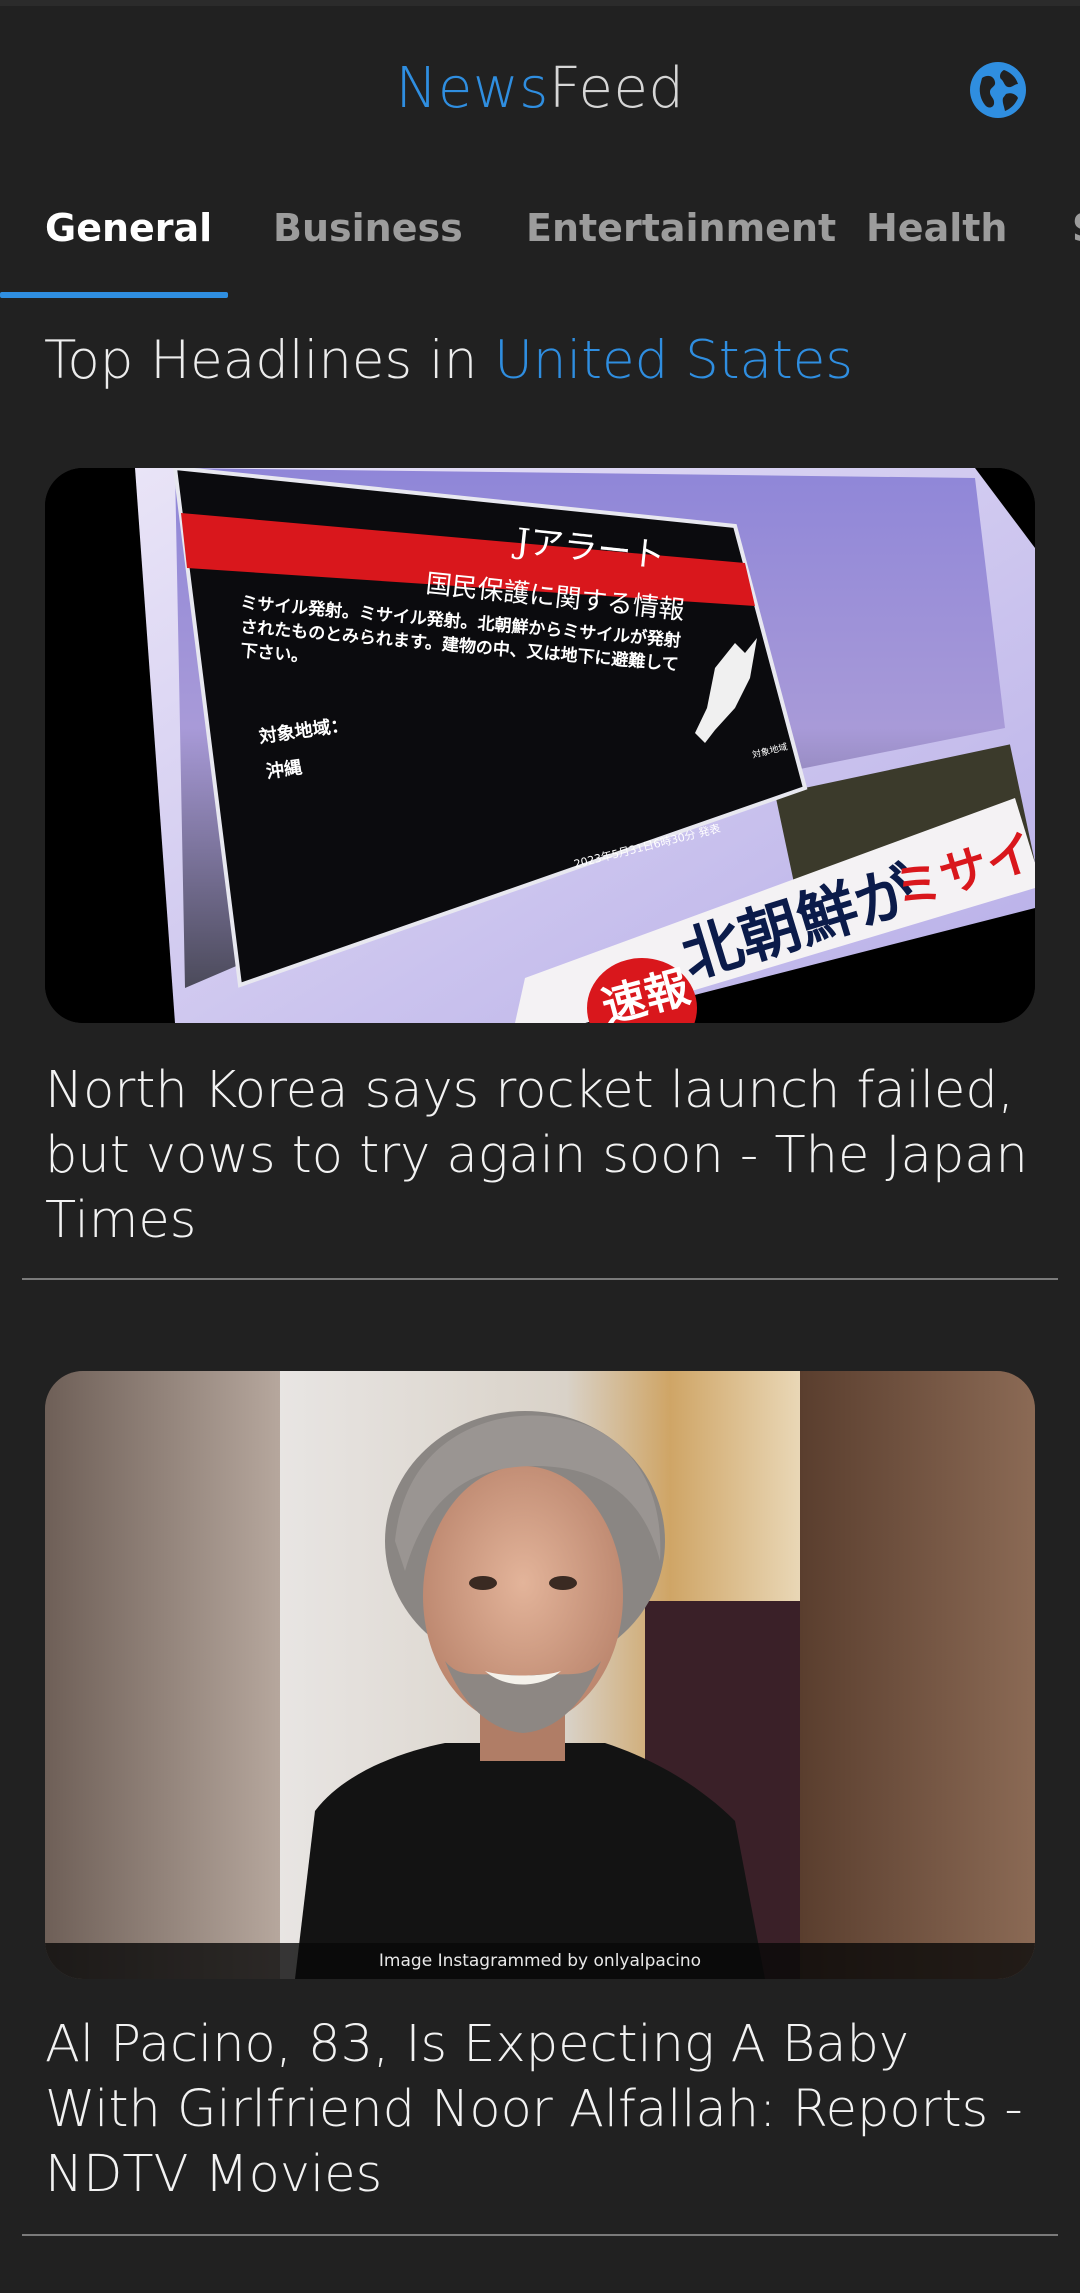  I want to click on app-title: NewsFeed, so click(540, 88).